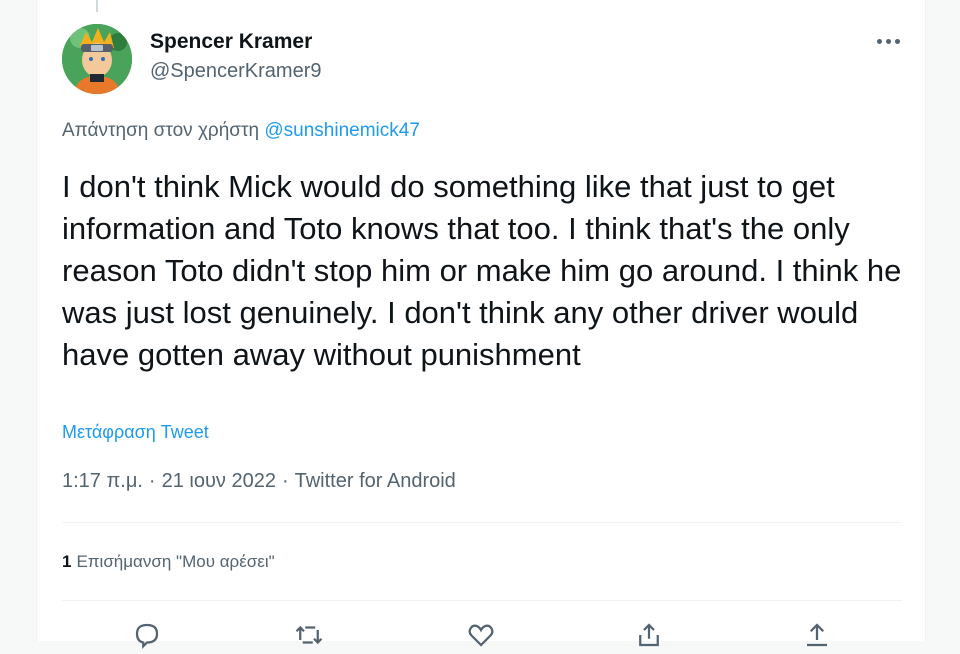 The image size is (960, 654). I want to click on avatar-image, so click(97, 59).